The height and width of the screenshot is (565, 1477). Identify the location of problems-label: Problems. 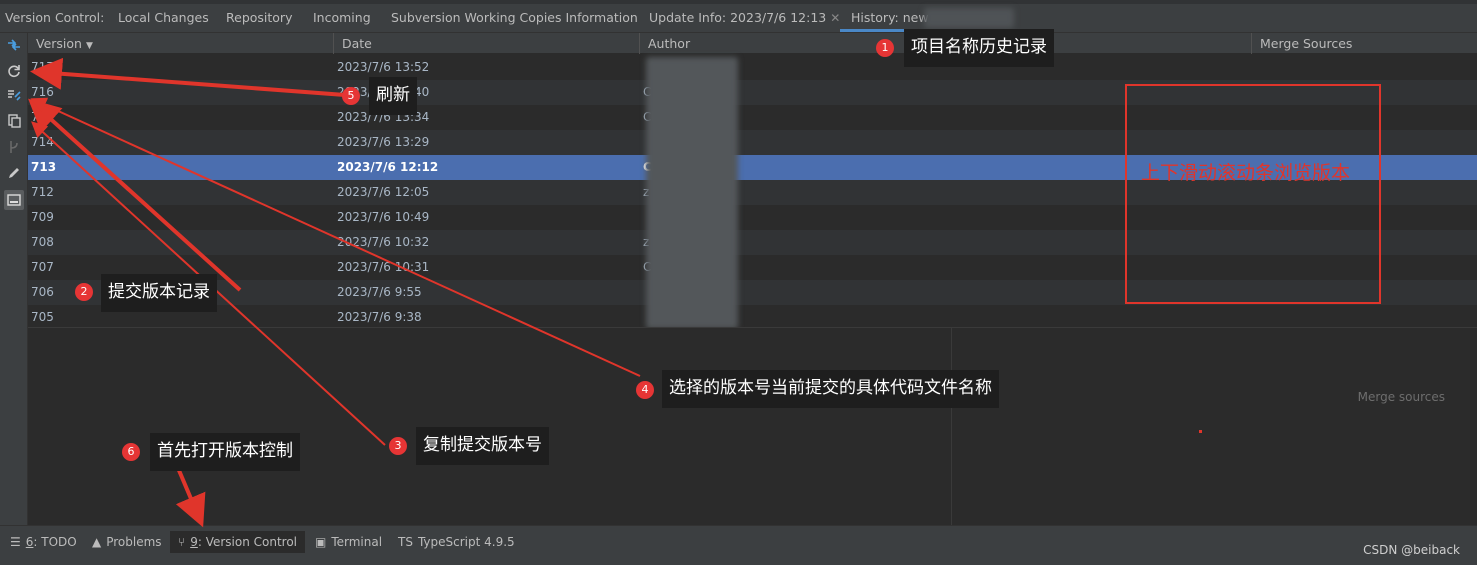
(134, 542).